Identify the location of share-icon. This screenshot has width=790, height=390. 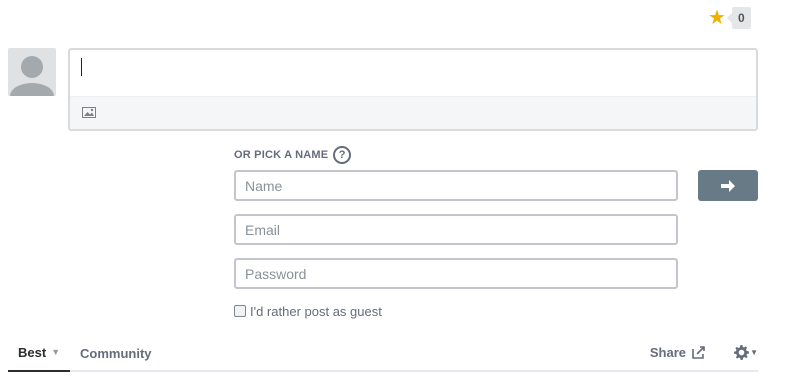
(698, 352).